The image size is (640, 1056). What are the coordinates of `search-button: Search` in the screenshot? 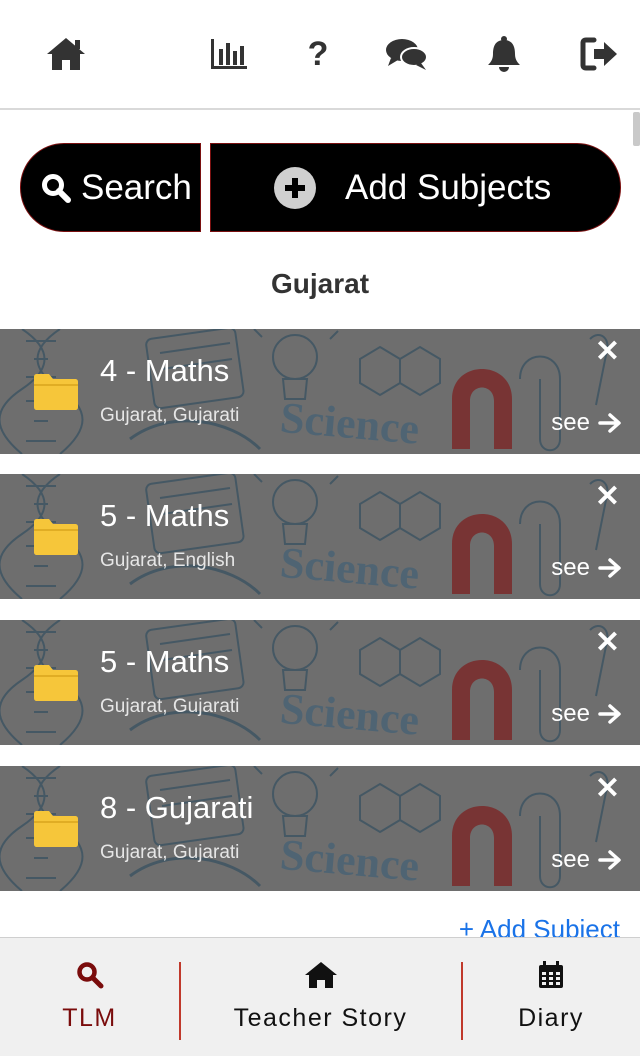 It's located at (110, 187).